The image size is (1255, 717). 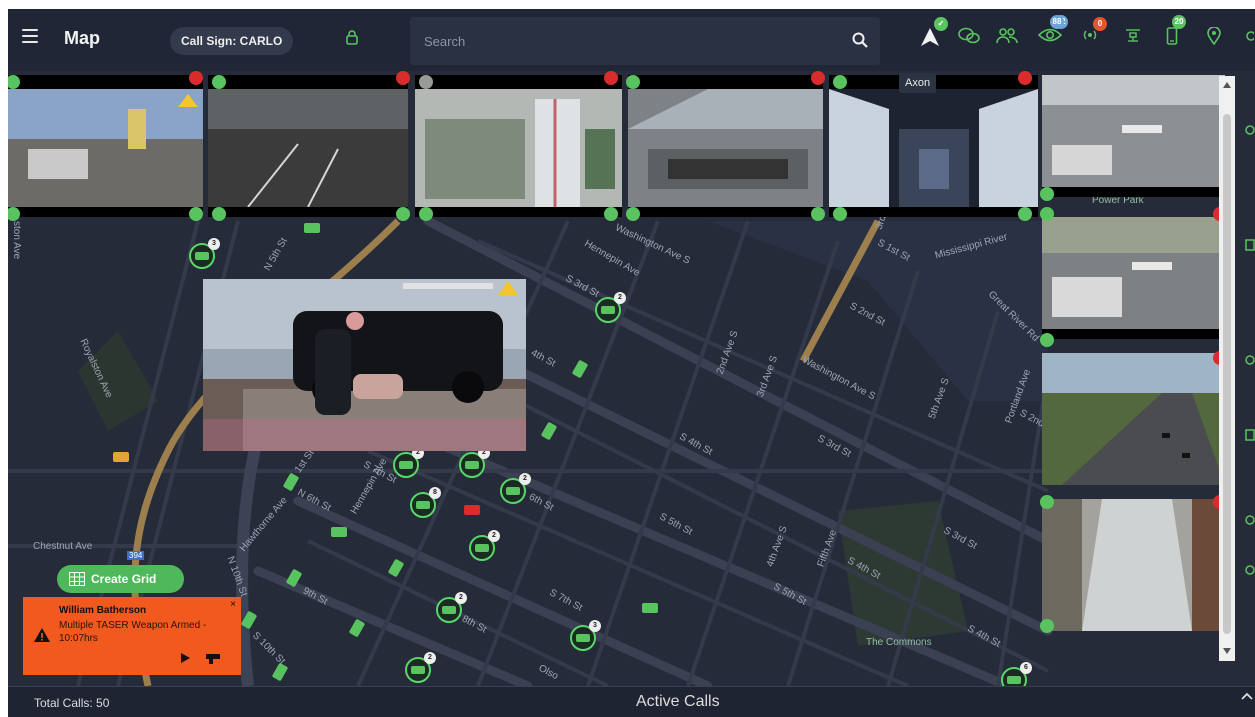 I want to click on chevron-up-icon, so click(x=1247, y=696).